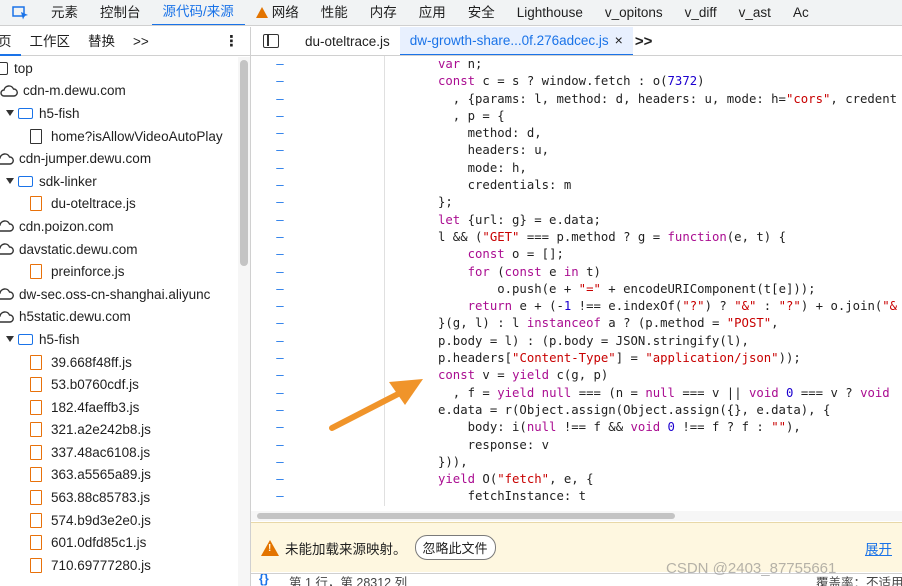 This screenshot has width=902, height=586. I want to click on watermark: CSDN @2403_87755661, so click(751, 568).